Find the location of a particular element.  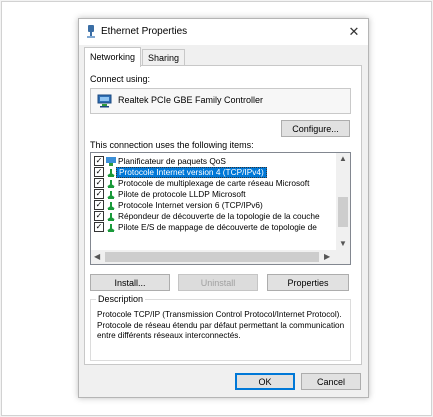

horizontal-scroll-thumb is located at coordinates (212, 257).